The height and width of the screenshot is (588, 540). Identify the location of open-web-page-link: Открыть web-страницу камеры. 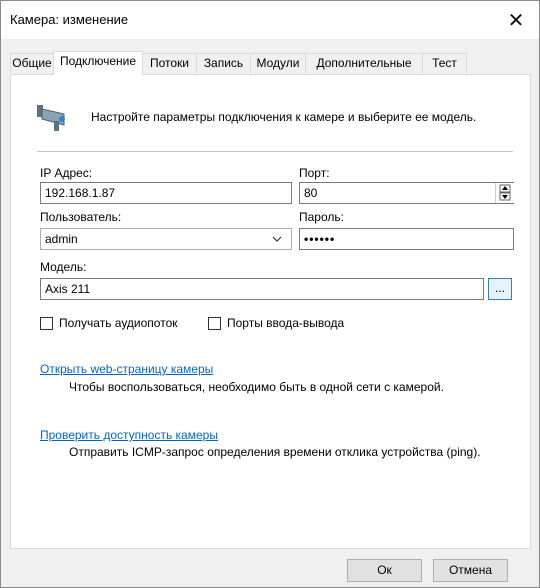
(126, 369).